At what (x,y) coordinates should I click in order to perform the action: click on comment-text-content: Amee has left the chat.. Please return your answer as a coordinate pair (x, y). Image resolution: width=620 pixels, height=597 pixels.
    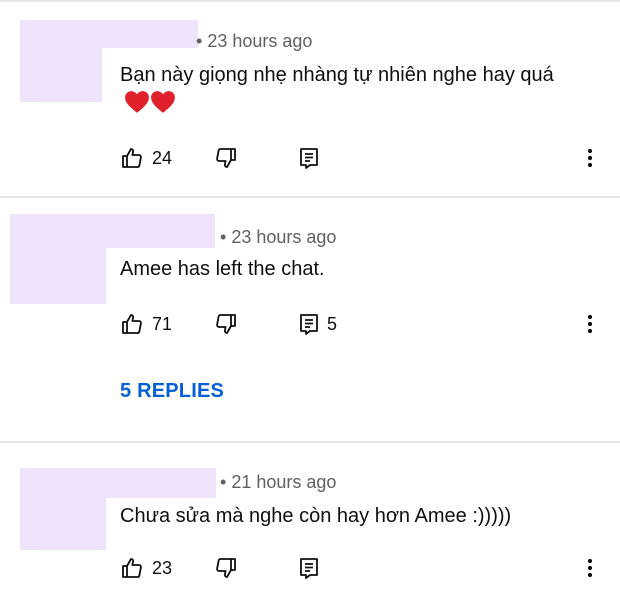
    Looking at the image, I should click on (222, 269).